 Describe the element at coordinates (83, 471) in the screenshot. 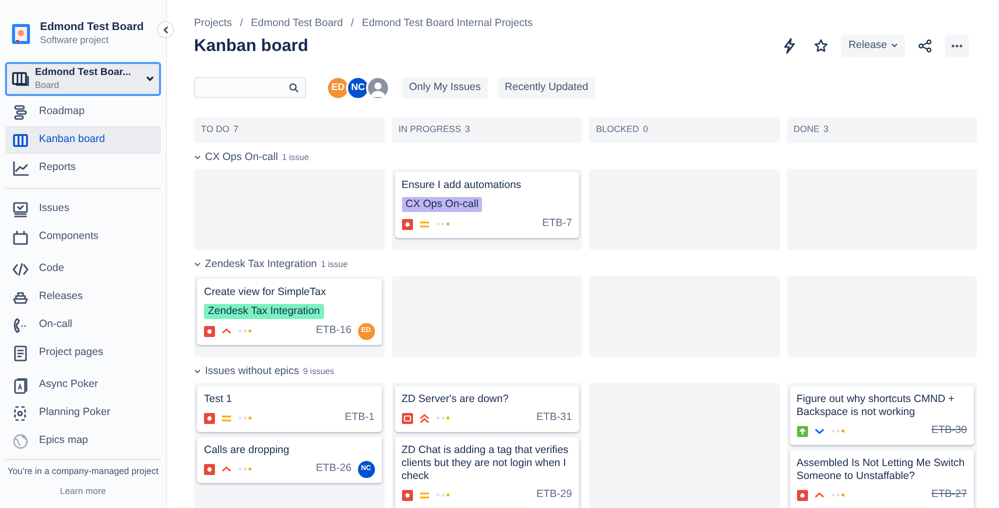

I see `project-type-note: You're in a company-managed project` at that location.